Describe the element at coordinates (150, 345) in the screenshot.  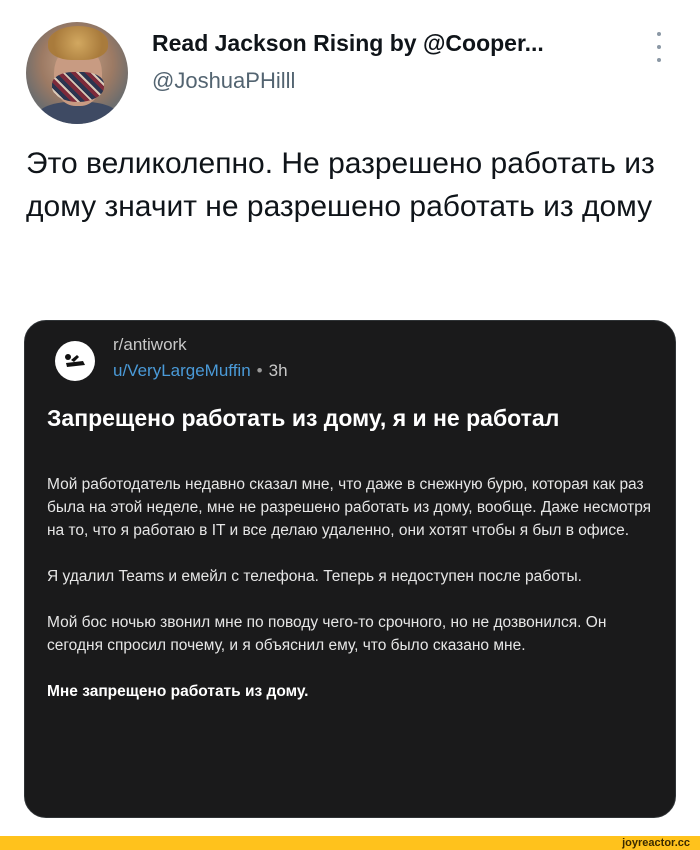
I see `subreddit-name: r/antiwork` at that location.